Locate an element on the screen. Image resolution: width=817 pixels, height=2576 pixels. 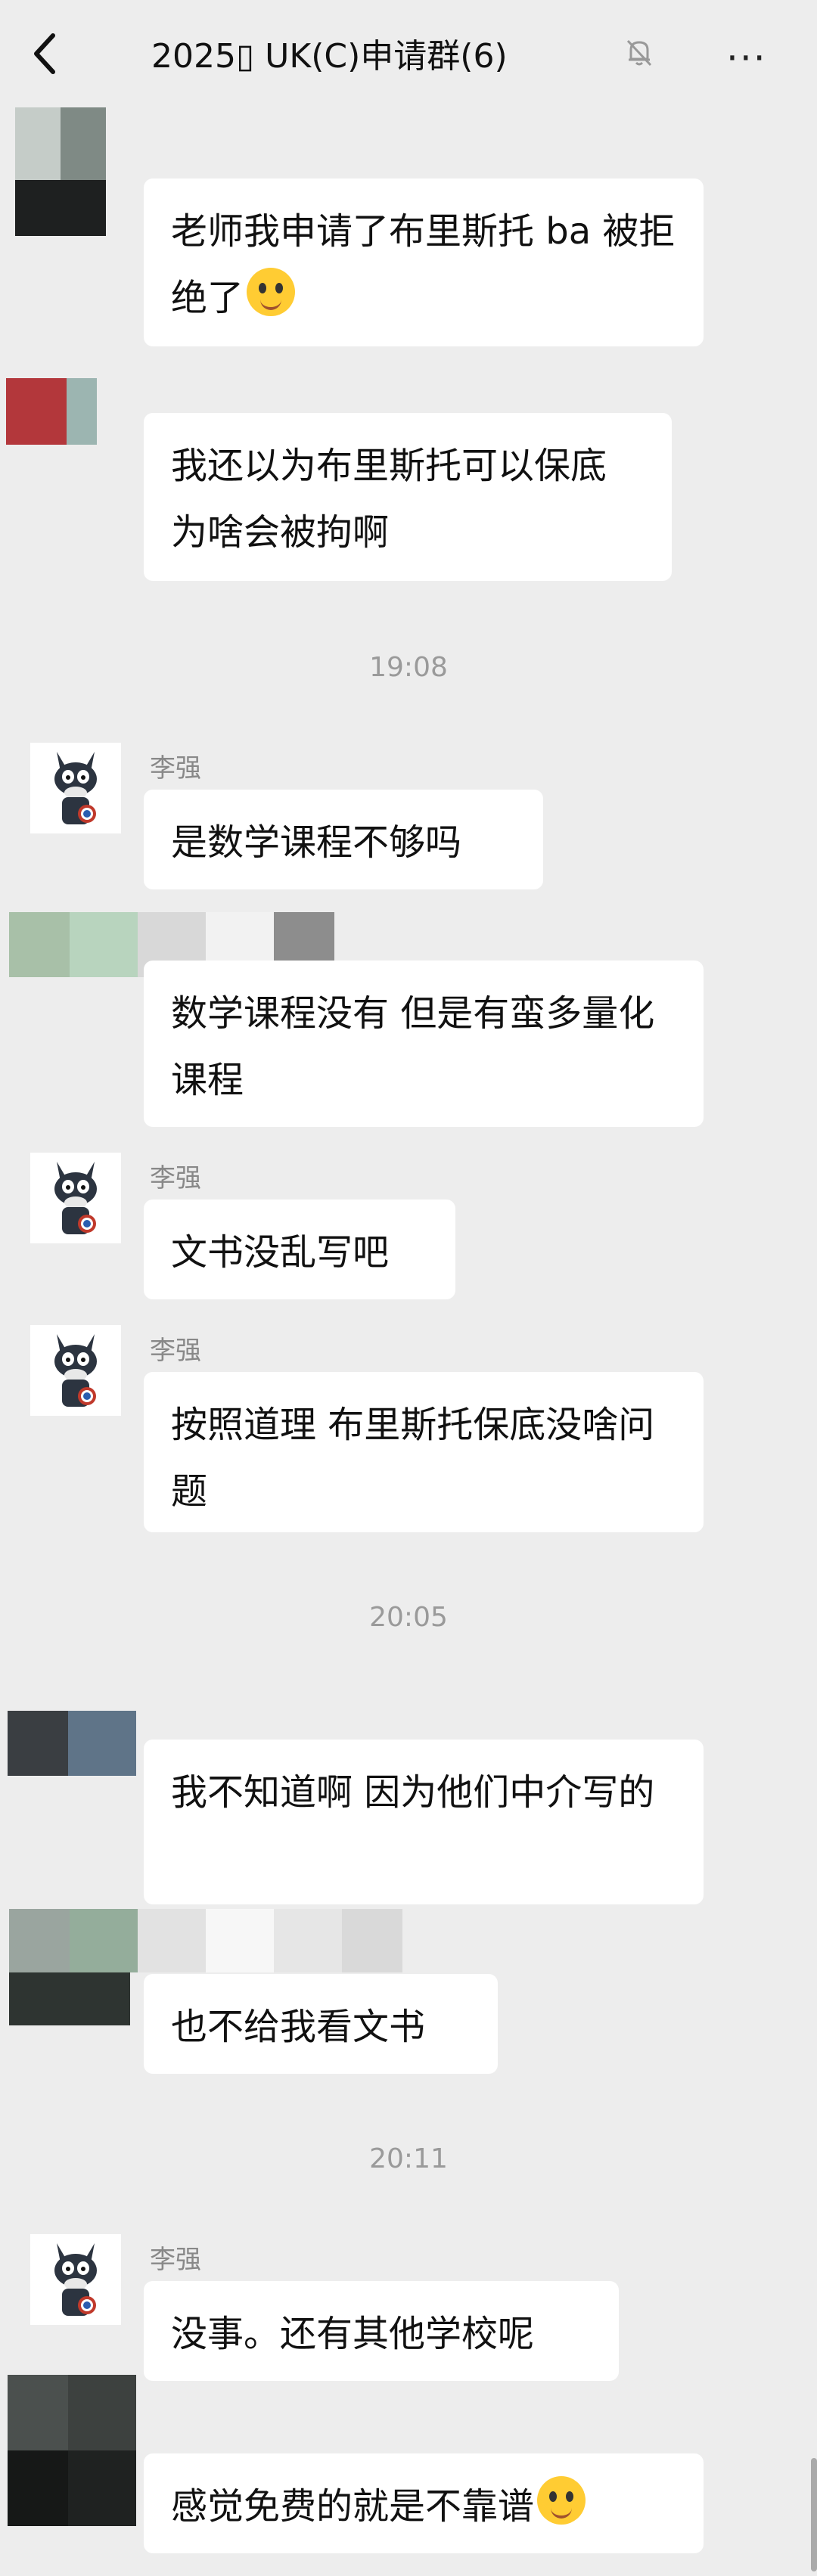
message-text: 数学课程没有 但是有蛮多量化课程 is located at coordinates (413, 1046).